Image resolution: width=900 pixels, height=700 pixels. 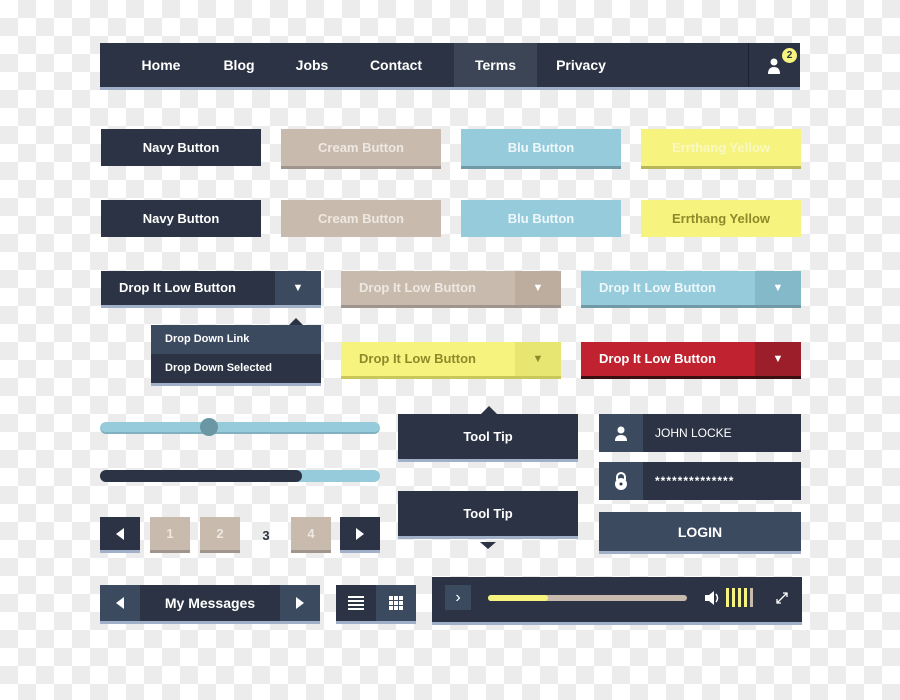 I want to click on media-seek-bar, so click(x=587, y=598).